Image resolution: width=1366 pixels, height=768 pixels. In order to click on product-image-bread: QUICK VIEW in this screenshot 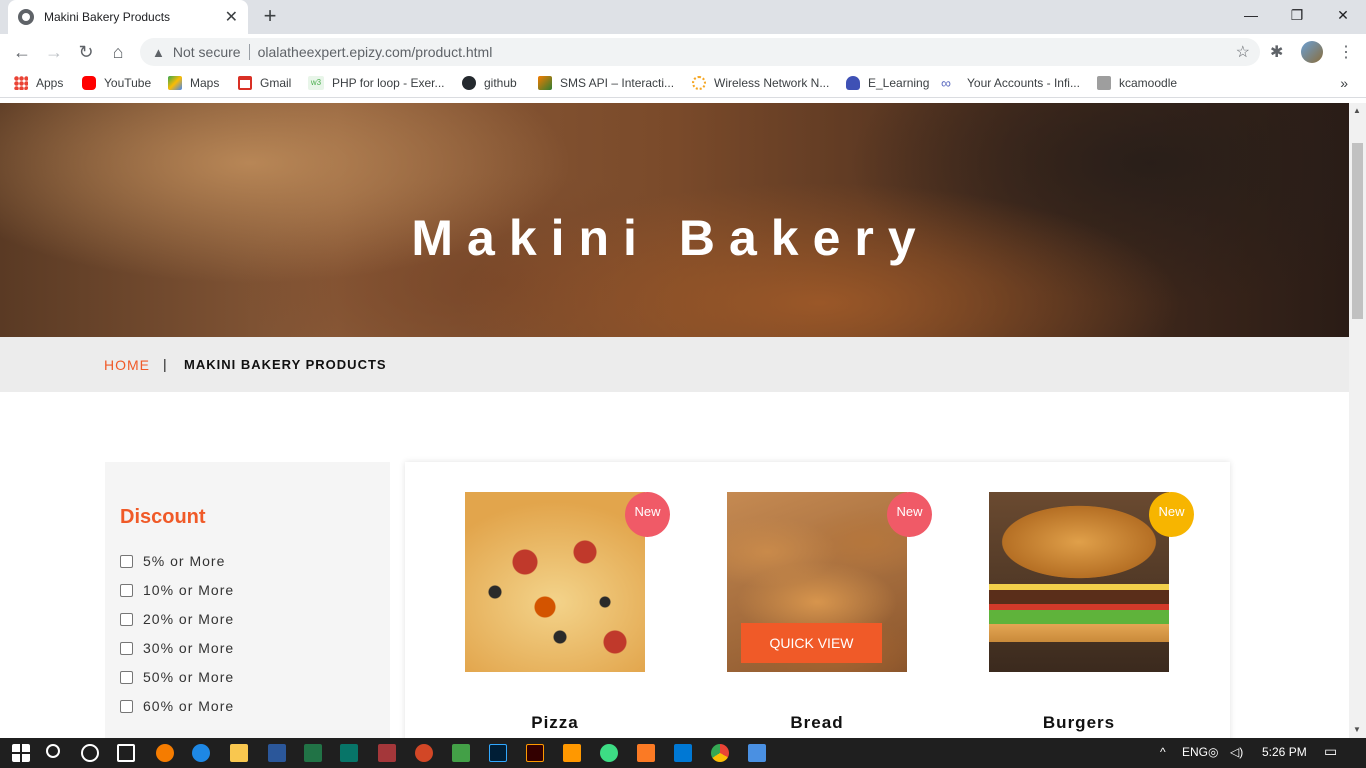, I will do `click(817, 582)`.